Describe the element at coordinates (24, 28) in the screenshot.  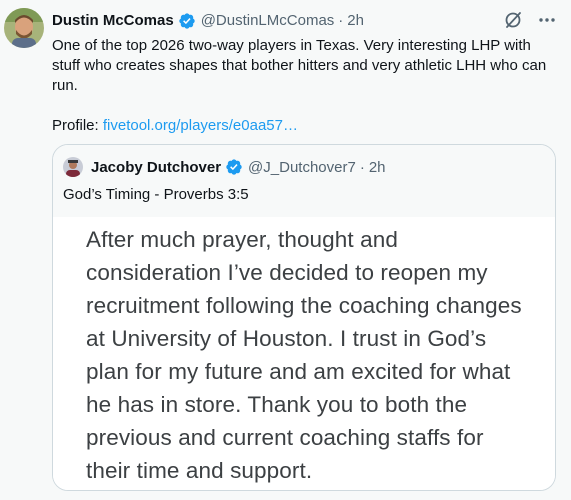
I see `author-avatar` at that location.